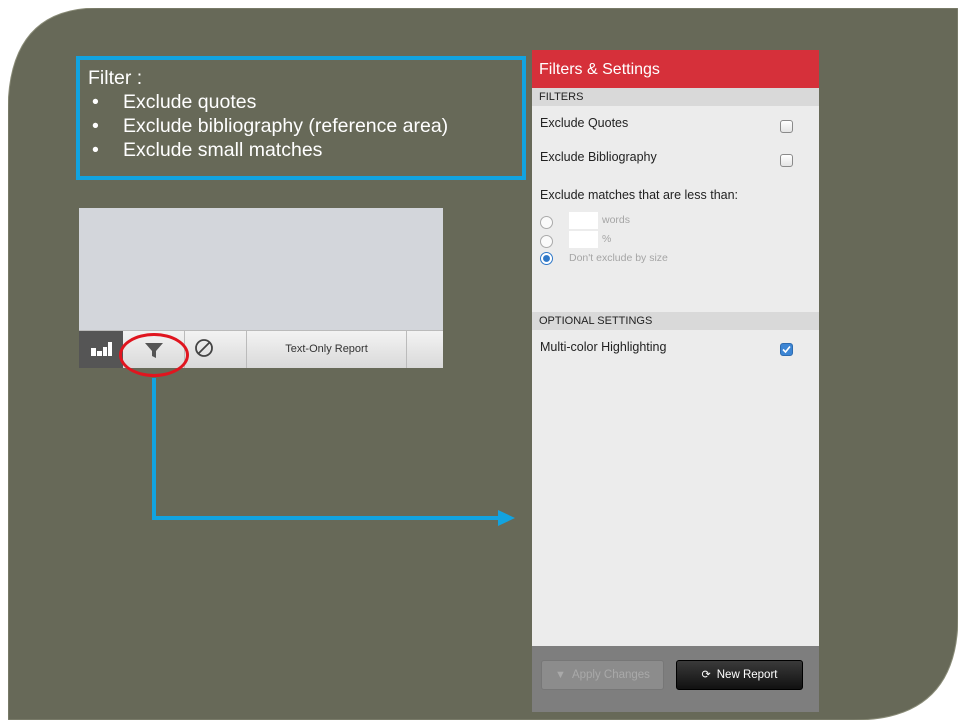 The image size is (959, 724). I want to click on exclude-bibliography-checkbox, so click(786, 160).